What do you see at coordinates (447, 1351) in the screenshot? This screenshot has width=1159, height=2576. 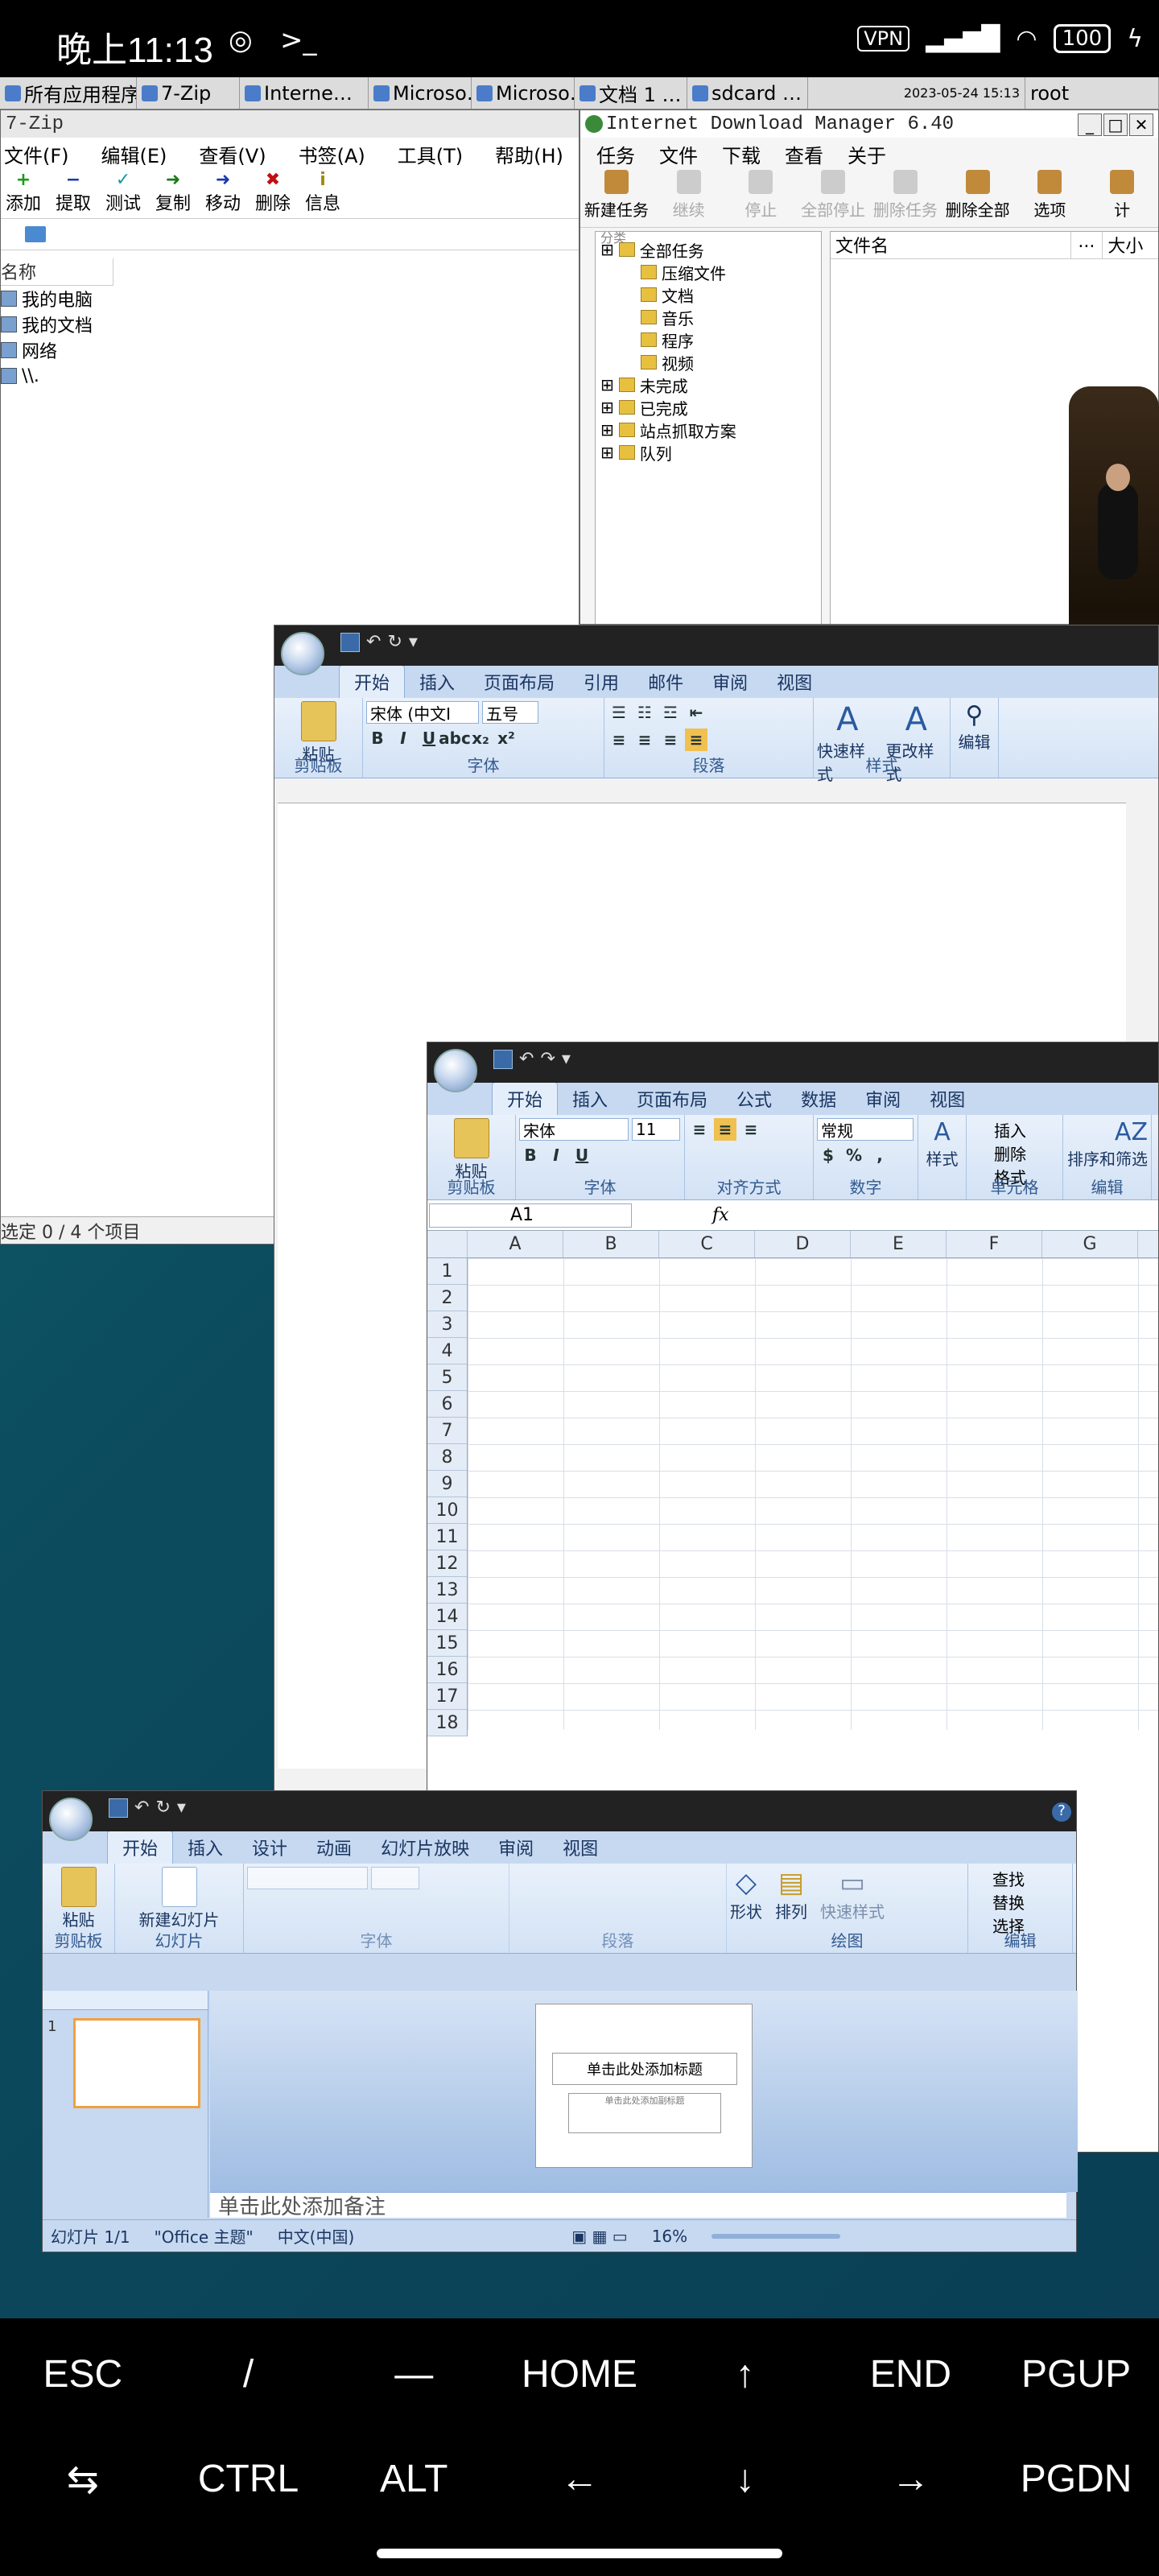 I see `row-header: 4` at bounding box center [447, 1351].